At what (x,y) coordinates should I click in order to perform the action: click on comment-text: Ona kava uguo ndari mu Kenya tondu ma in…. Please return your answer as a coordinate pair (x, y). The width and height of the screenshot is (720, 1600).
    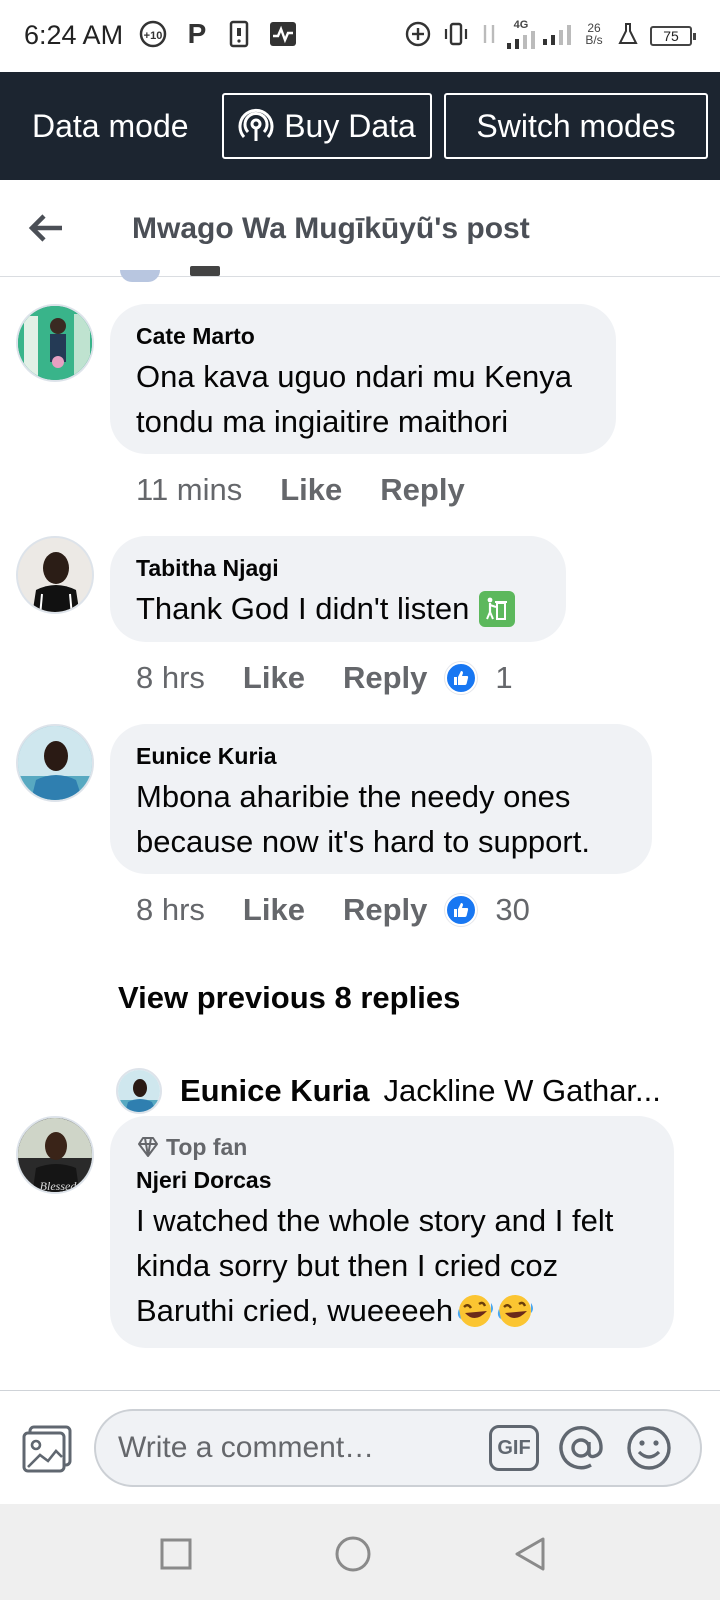
    Looking at the image, I should click on (354, 399).